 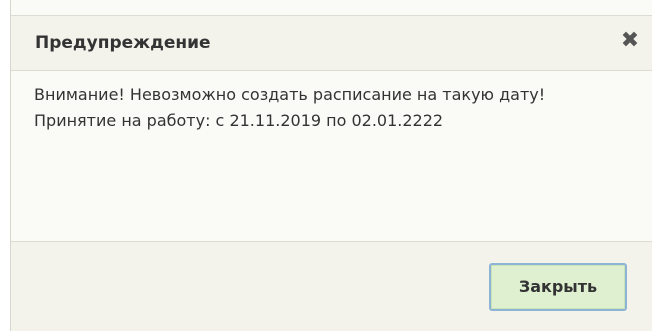 I want to click on dialog-title: Предупреждение, so click(x=123, y=43).